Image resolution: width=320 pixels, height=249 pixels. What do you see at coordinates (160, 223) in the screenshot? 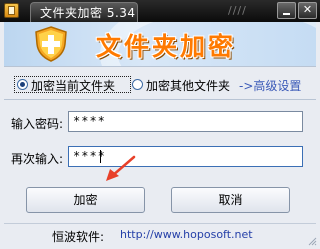
I see `footer-divider` at bounding box center [160, 223].